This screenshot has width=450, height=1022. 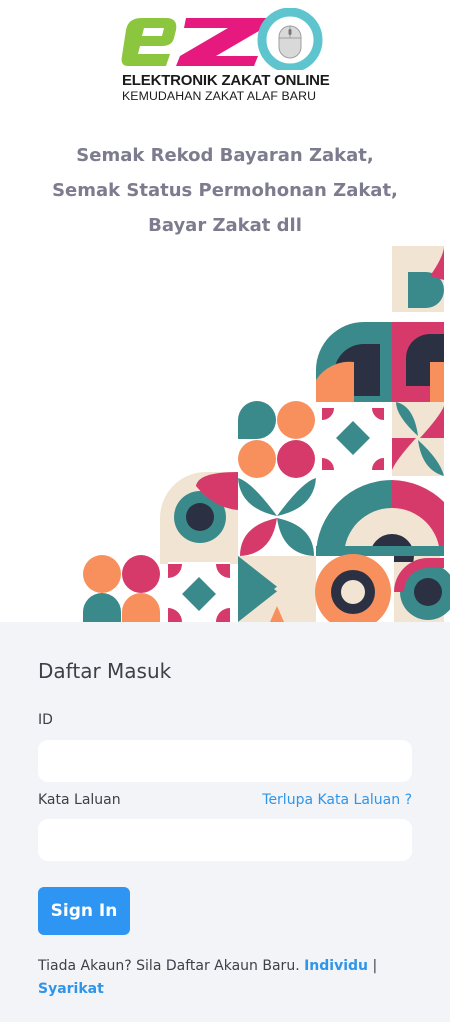 I want to click on sign-in-button: Sign In, so click(x=84, y=911).